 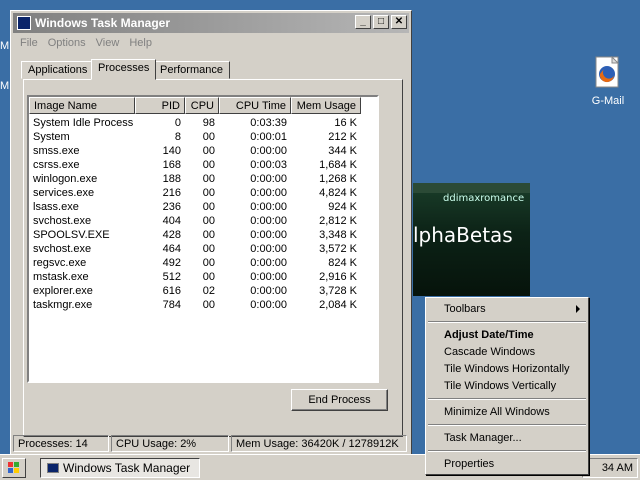 What do you see at coordinates (203, 277) in the screenshot?
I see `table-row: mstask.exe 512 00 0:00:00 2,916 K` at bounding box center [203, 277].